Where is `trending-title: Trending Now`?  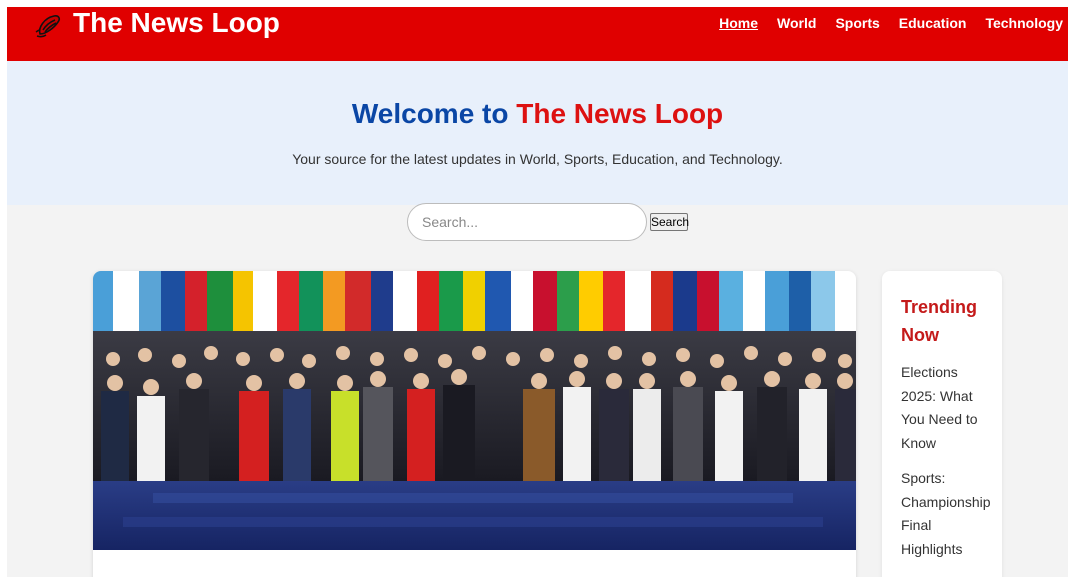
trending-title: Trending Now is located at coordinates (939, 321).